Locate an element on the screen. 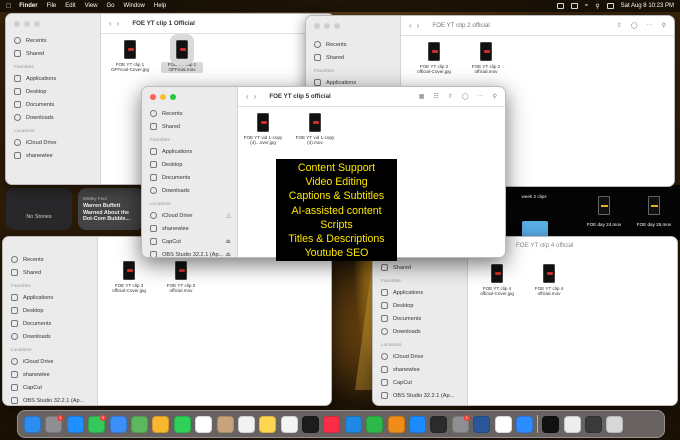  chrome-icon is located at coordinates (503, 424).